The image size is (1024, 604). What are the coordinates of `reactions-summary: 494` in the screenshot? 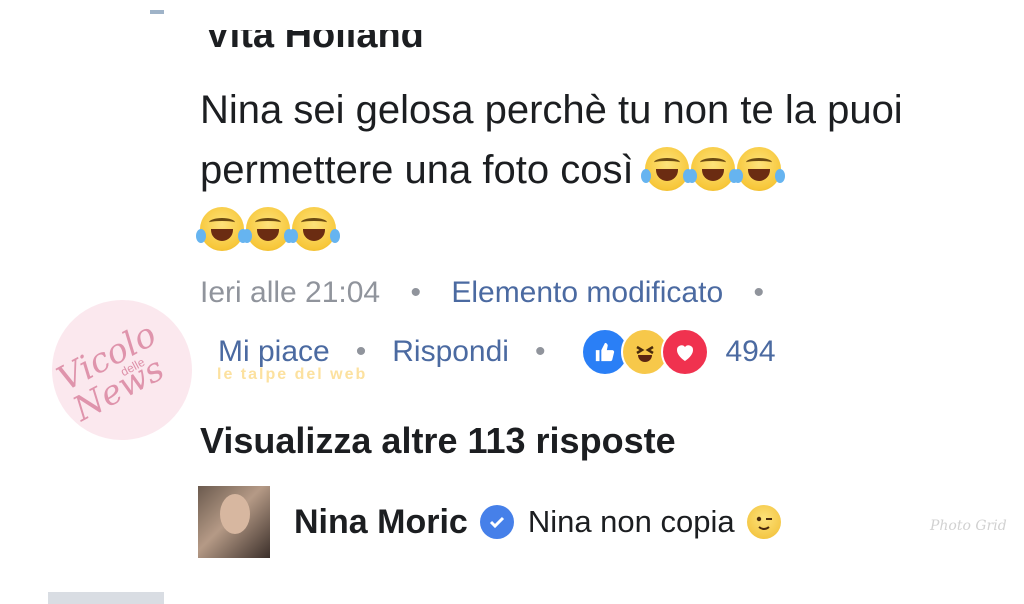 It's located at (678, 352).